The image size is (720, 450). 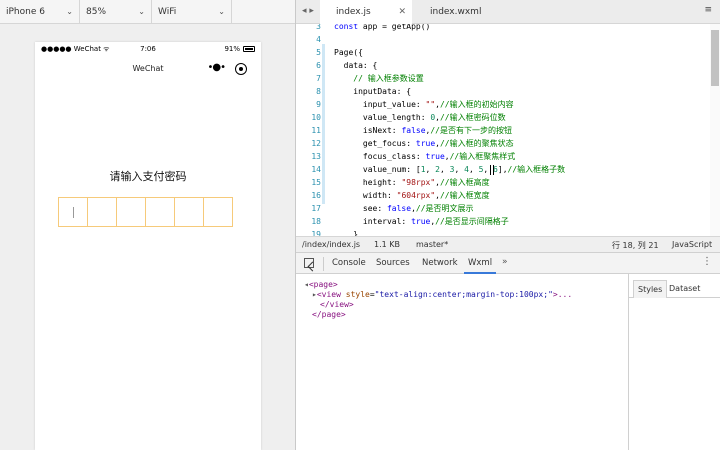 What do you see at coordinates (316, 130) in the screenshot?
I see `line-number: 11` at bounding box center [316, 130].